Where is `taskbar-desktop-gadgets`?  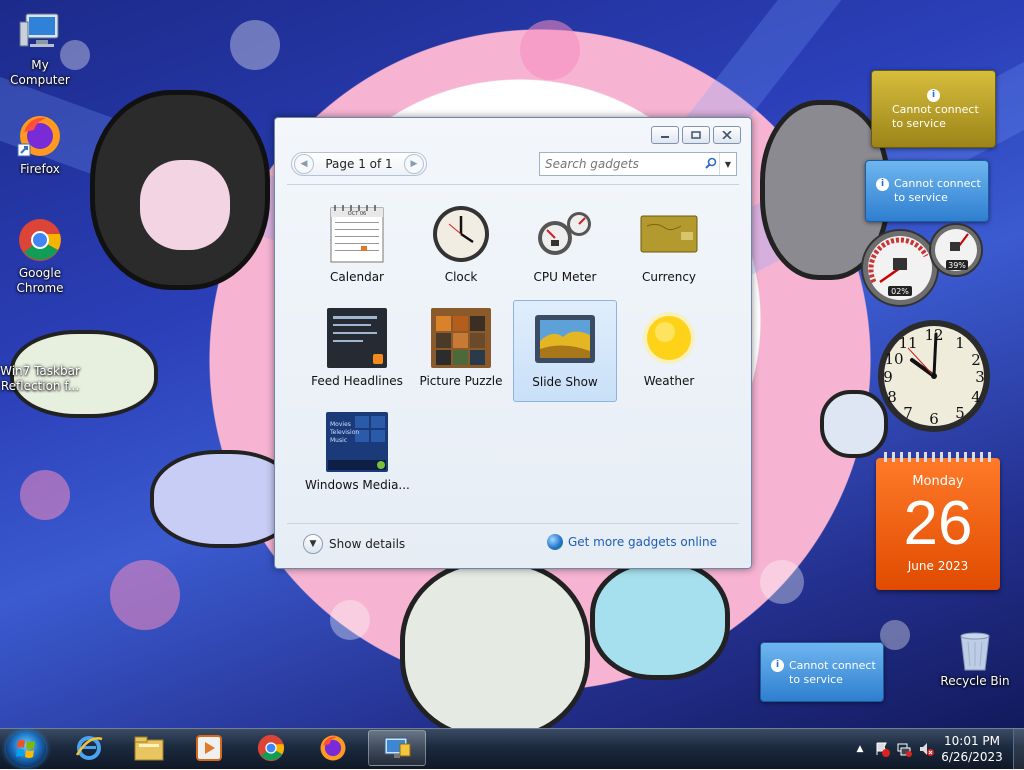 taskbar-desktop-gadgets is located at coordinates (397, 748).